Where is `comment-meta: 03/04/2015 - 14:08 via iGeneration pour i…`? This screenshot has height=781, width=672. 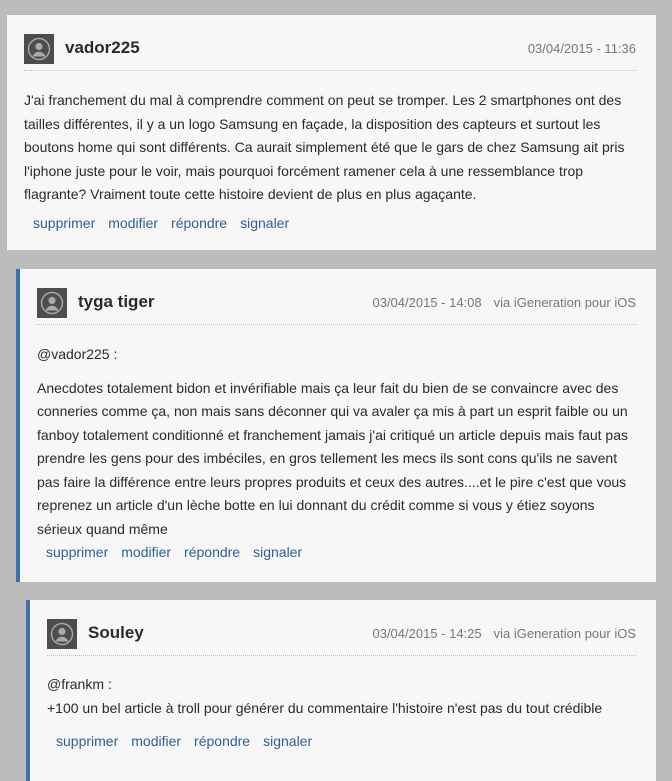 comment-meta: 03/04/2015 - 14:08 via iGeneration pour i… is located at coordinates (504, 302).